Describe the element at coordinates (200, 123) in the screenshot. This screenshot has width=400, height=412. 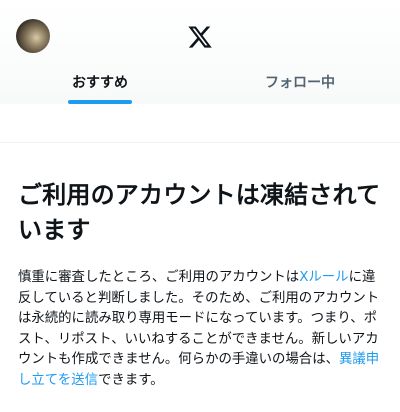
I see `timeline-divider-band` at that location.